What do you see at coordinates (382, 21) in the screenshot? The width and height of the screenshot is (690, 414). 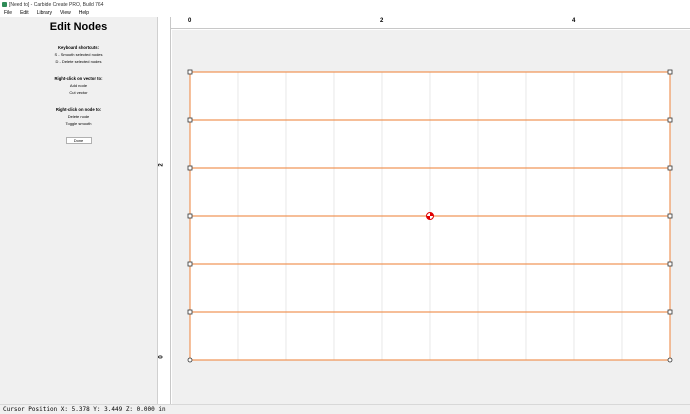 I see `ruler-x-label-2: 2` at bounding box center [382, 21].